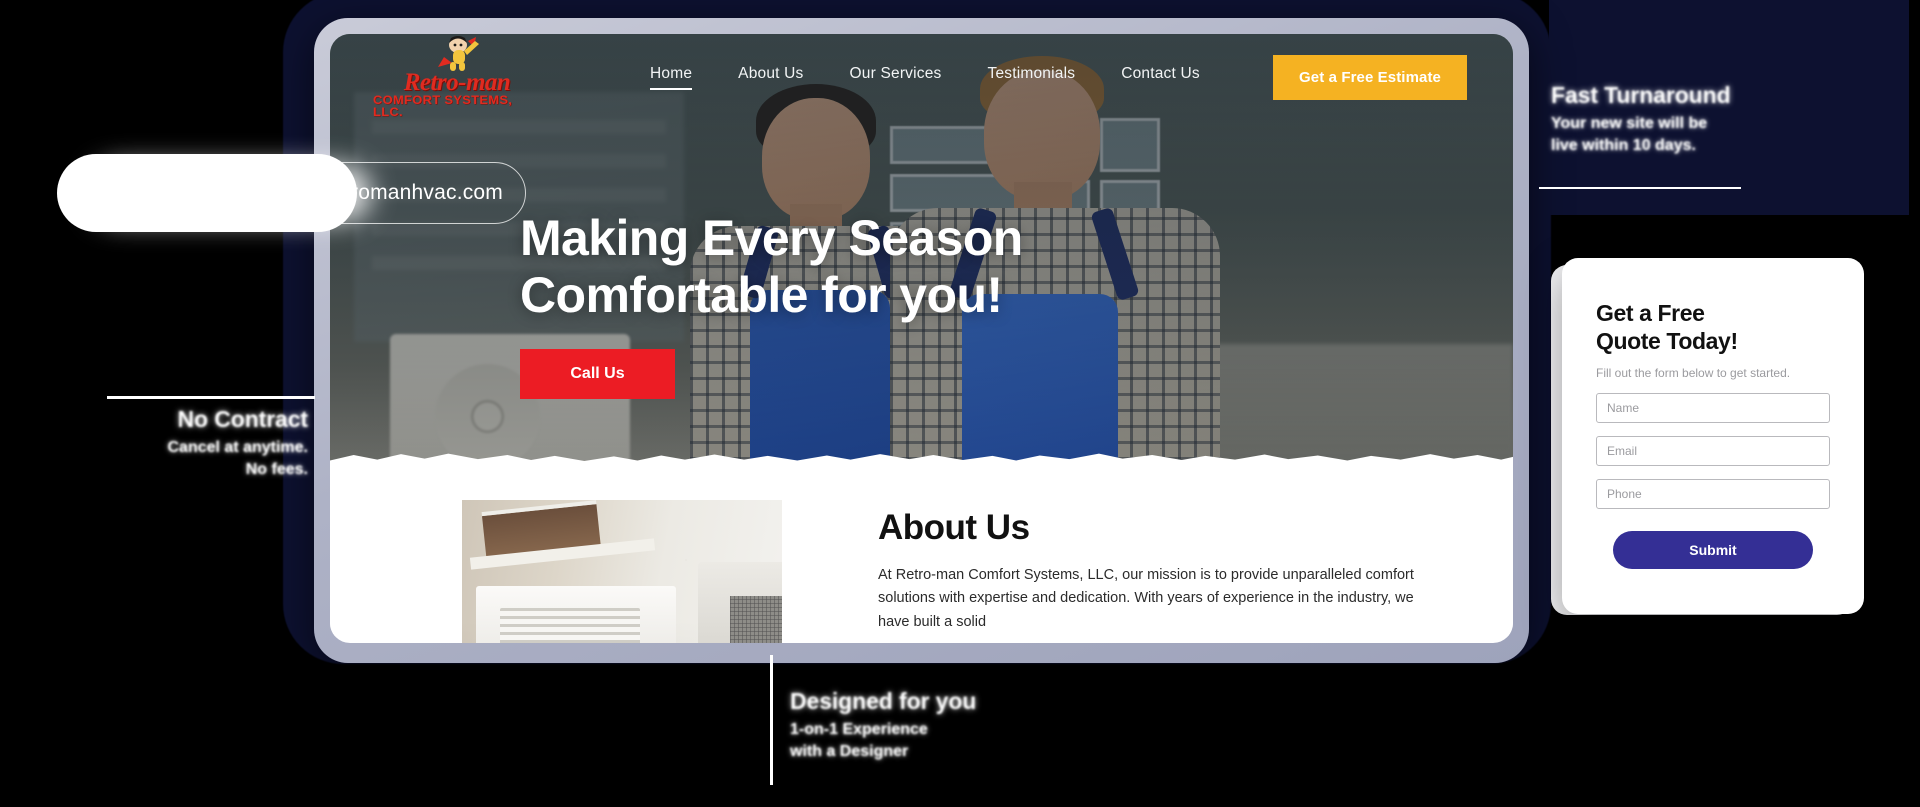 The width and height of the screenshot is (1920, 807). Describe the element at coordinates (242, 419) in the screenshot. I see `annotation-left-title: No Contract` at that location.